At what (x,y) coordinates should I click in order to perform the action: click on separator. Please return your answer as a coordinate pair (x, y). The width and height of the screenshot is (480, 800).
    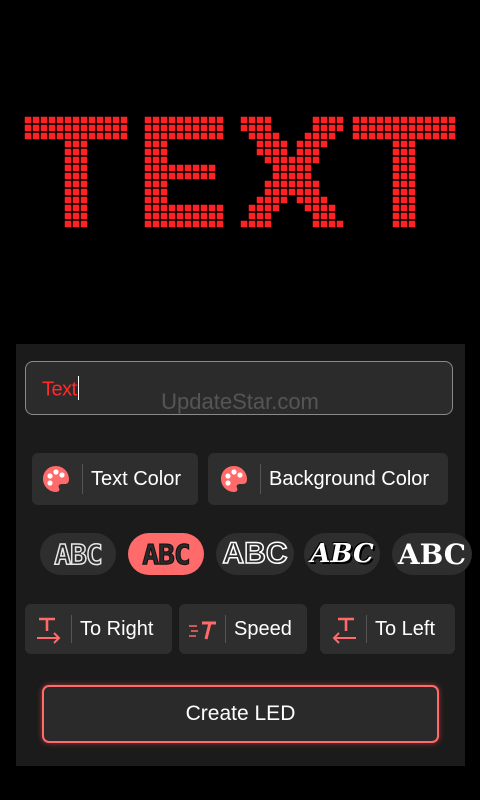
    Looking at the image, I should click on (260, 479).